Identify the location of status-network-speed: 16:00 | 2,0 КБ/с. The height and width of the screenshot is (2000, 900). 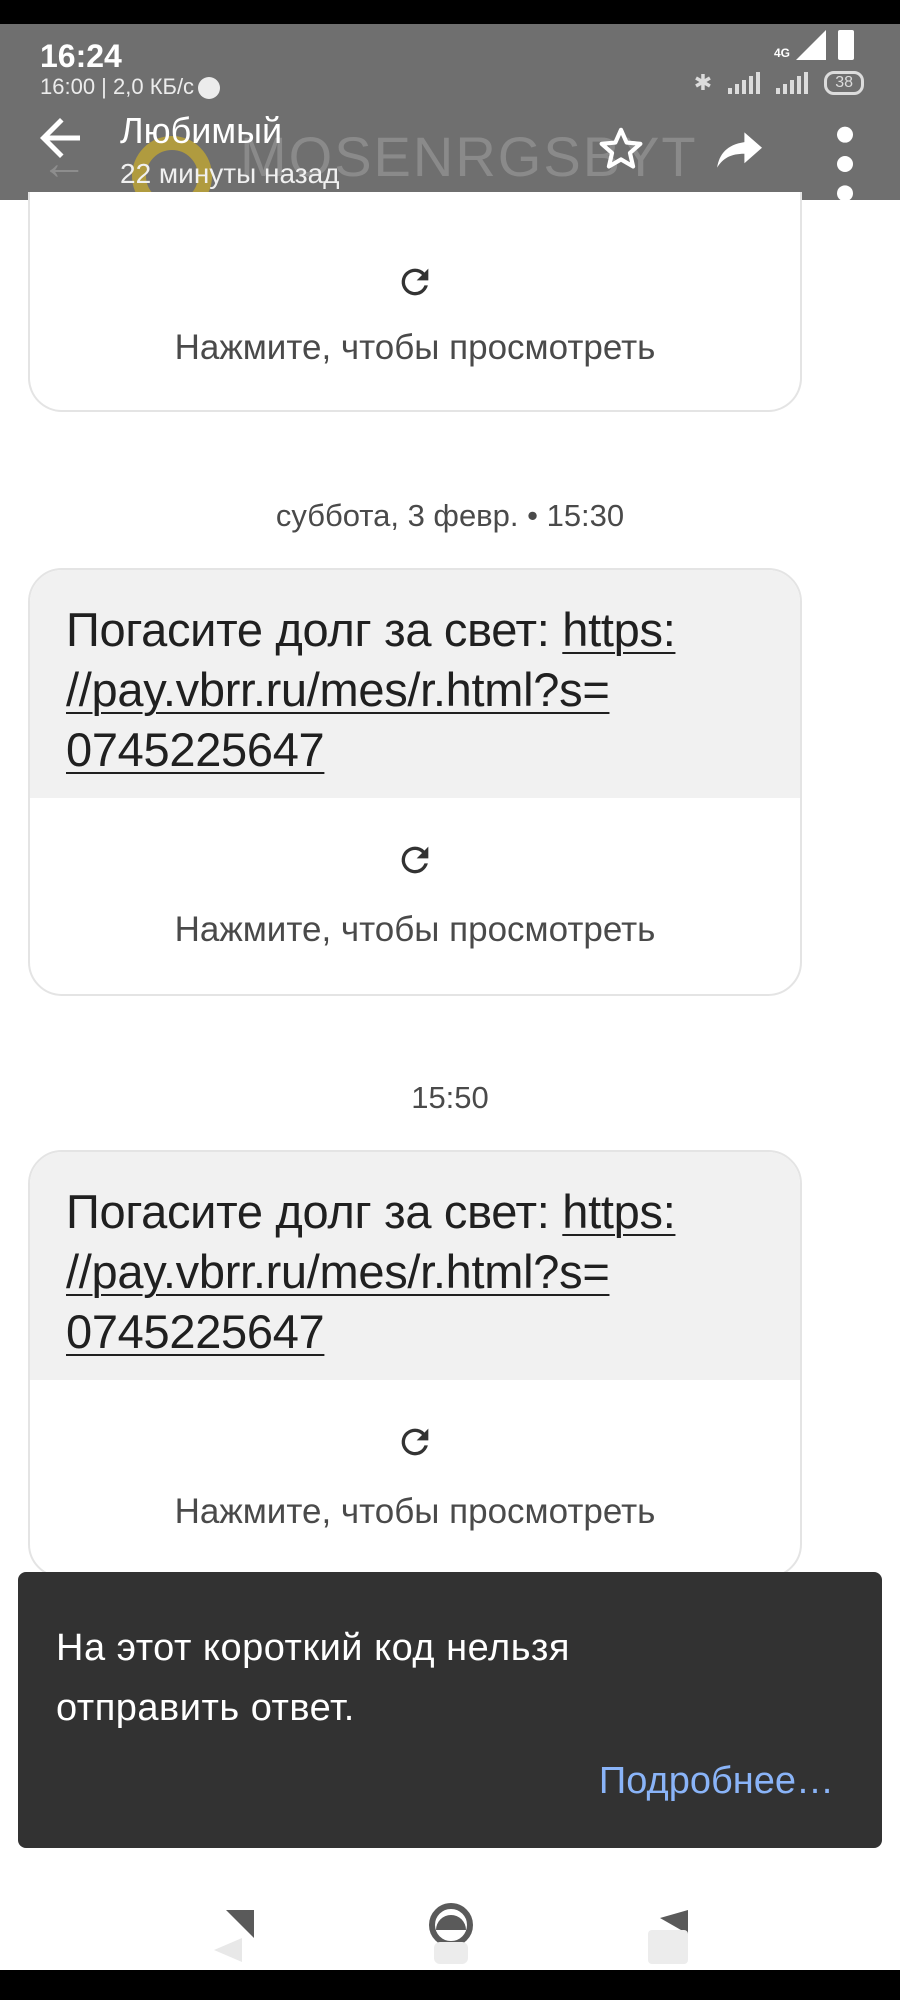
(130, 87).